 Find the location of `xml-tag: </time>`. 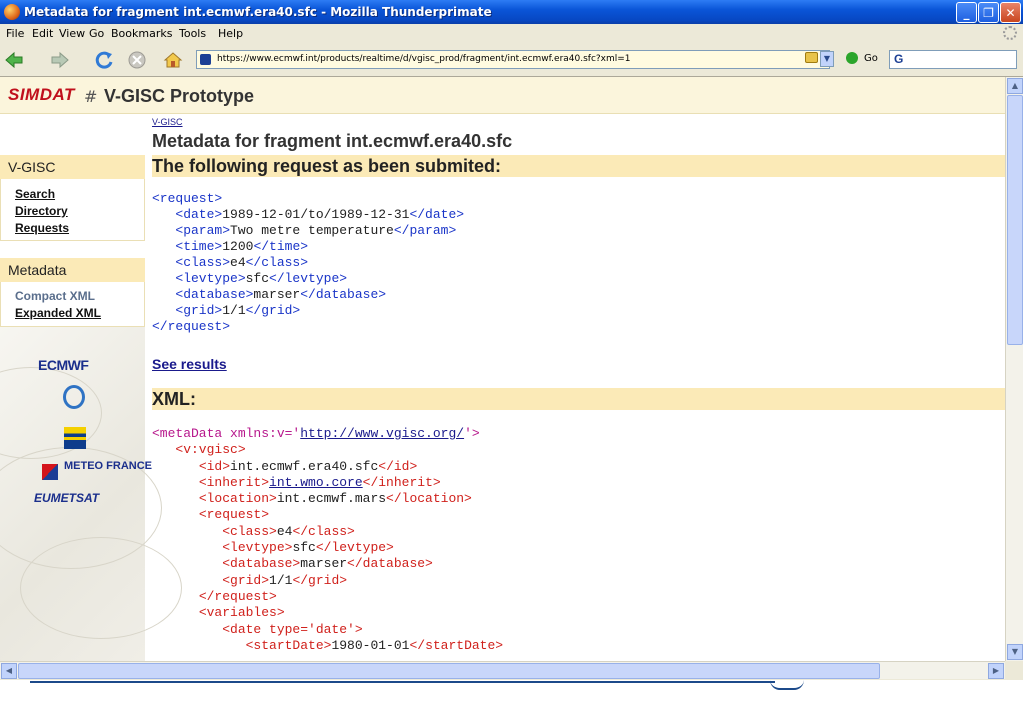

xml-tag: </time> is located at coordinates (281, 246).